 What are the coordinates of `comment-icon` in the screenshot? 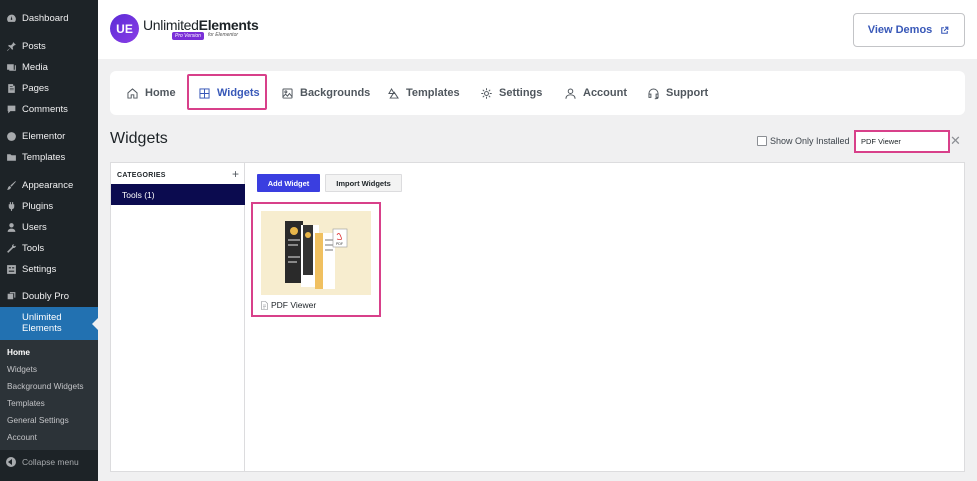 It's located at (11, 110).